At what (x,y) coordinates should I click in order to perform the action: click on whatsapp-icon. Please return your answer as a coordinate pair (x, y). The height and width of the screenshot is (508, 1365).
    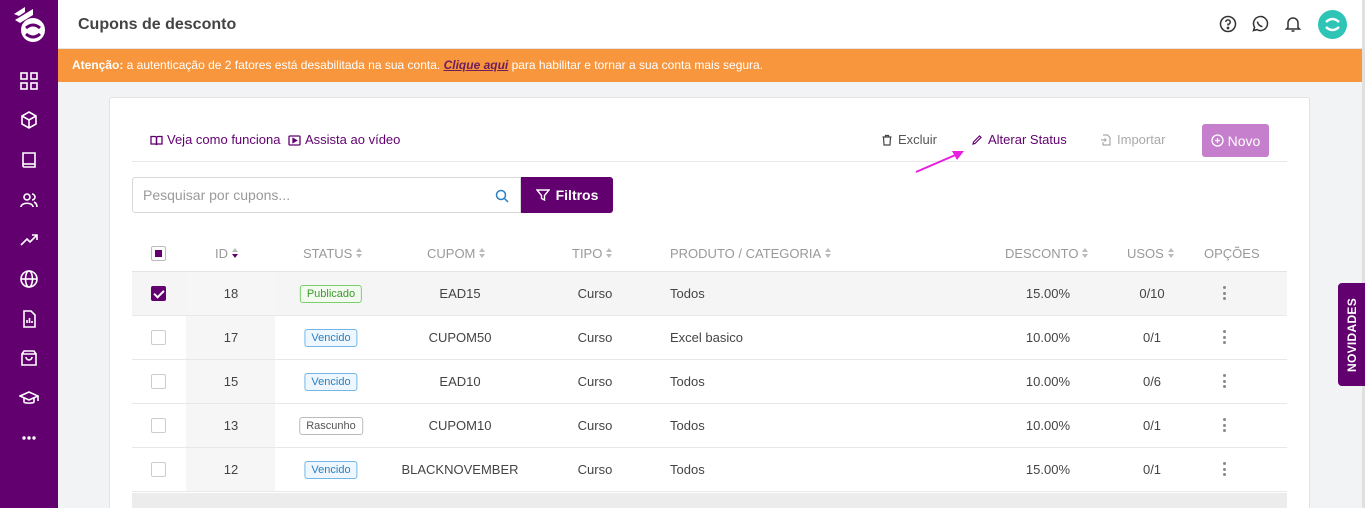
    Looking at the image, I should click on (1260, 24).